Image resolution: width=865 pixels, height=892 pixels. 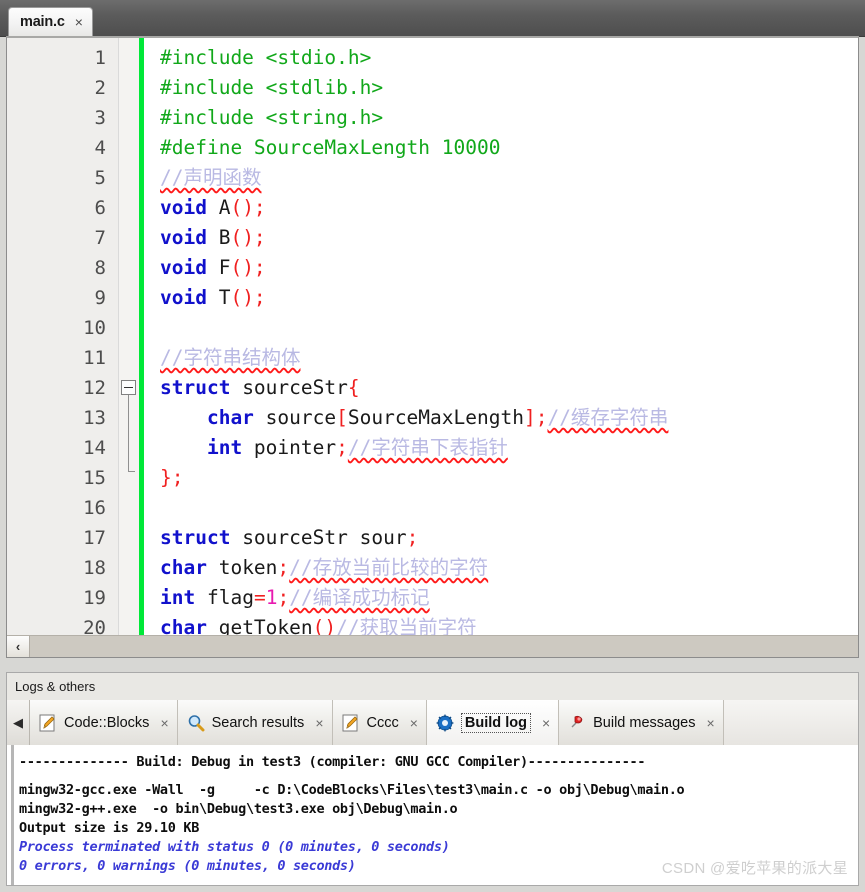 I want to click on code-line: #include <string.h>, so click(x=501, y=118).